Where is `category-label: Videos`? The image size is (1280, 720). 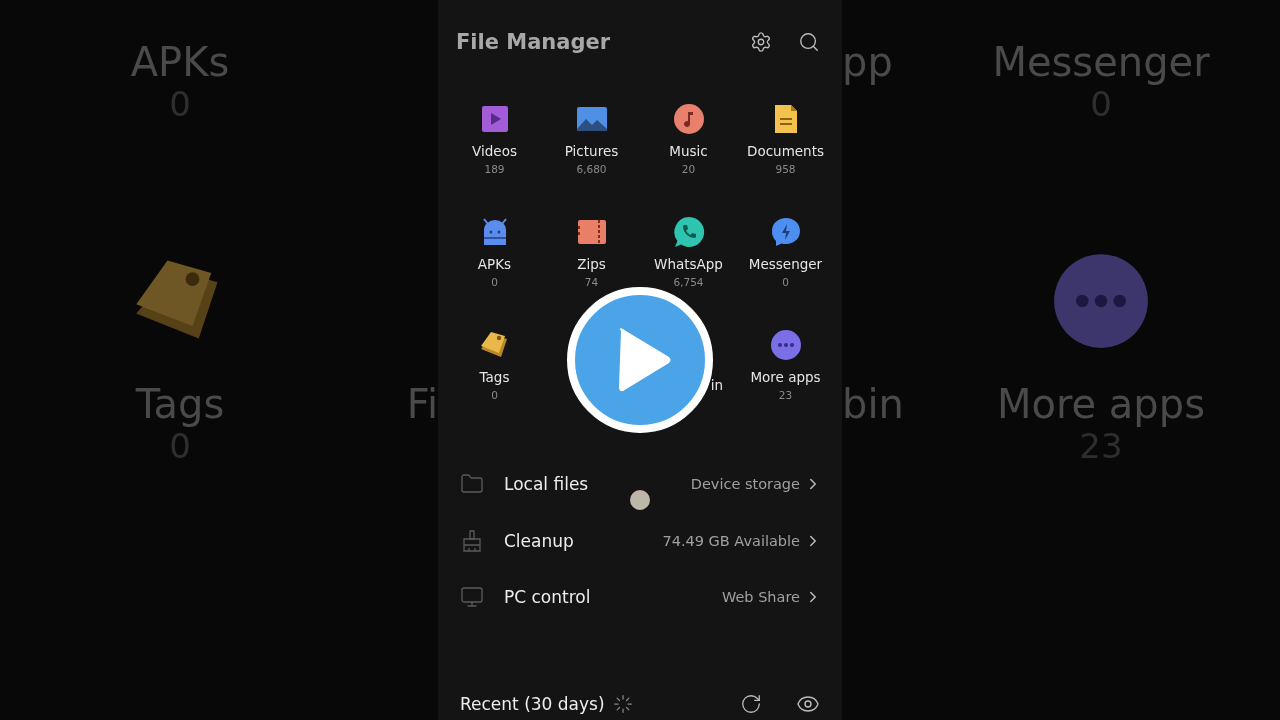 category-label: Videos is located at coordinates (494, 151).